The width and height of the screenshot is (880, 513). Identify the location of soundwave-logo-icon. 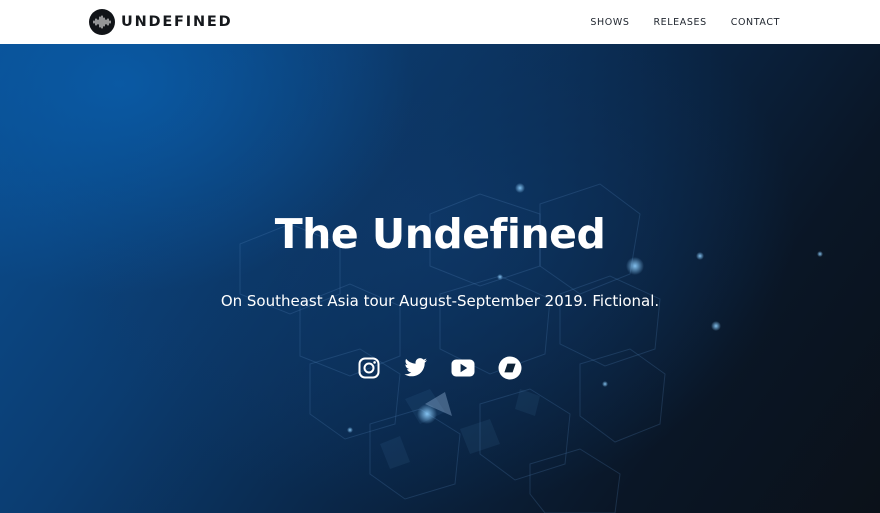
(102, 22).